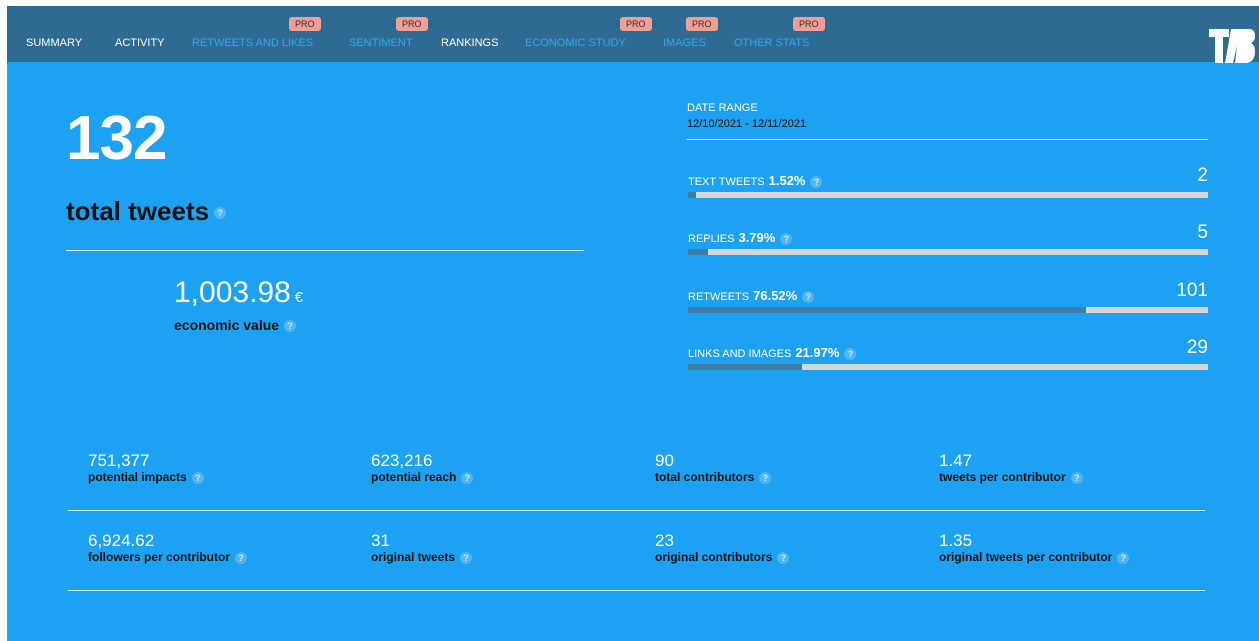 The image size is (1259, 641). What do you see at coordinates (413, 556) in the screenshot?
I see `metric-label-text: original tweets` at bounding box center [413, 556].